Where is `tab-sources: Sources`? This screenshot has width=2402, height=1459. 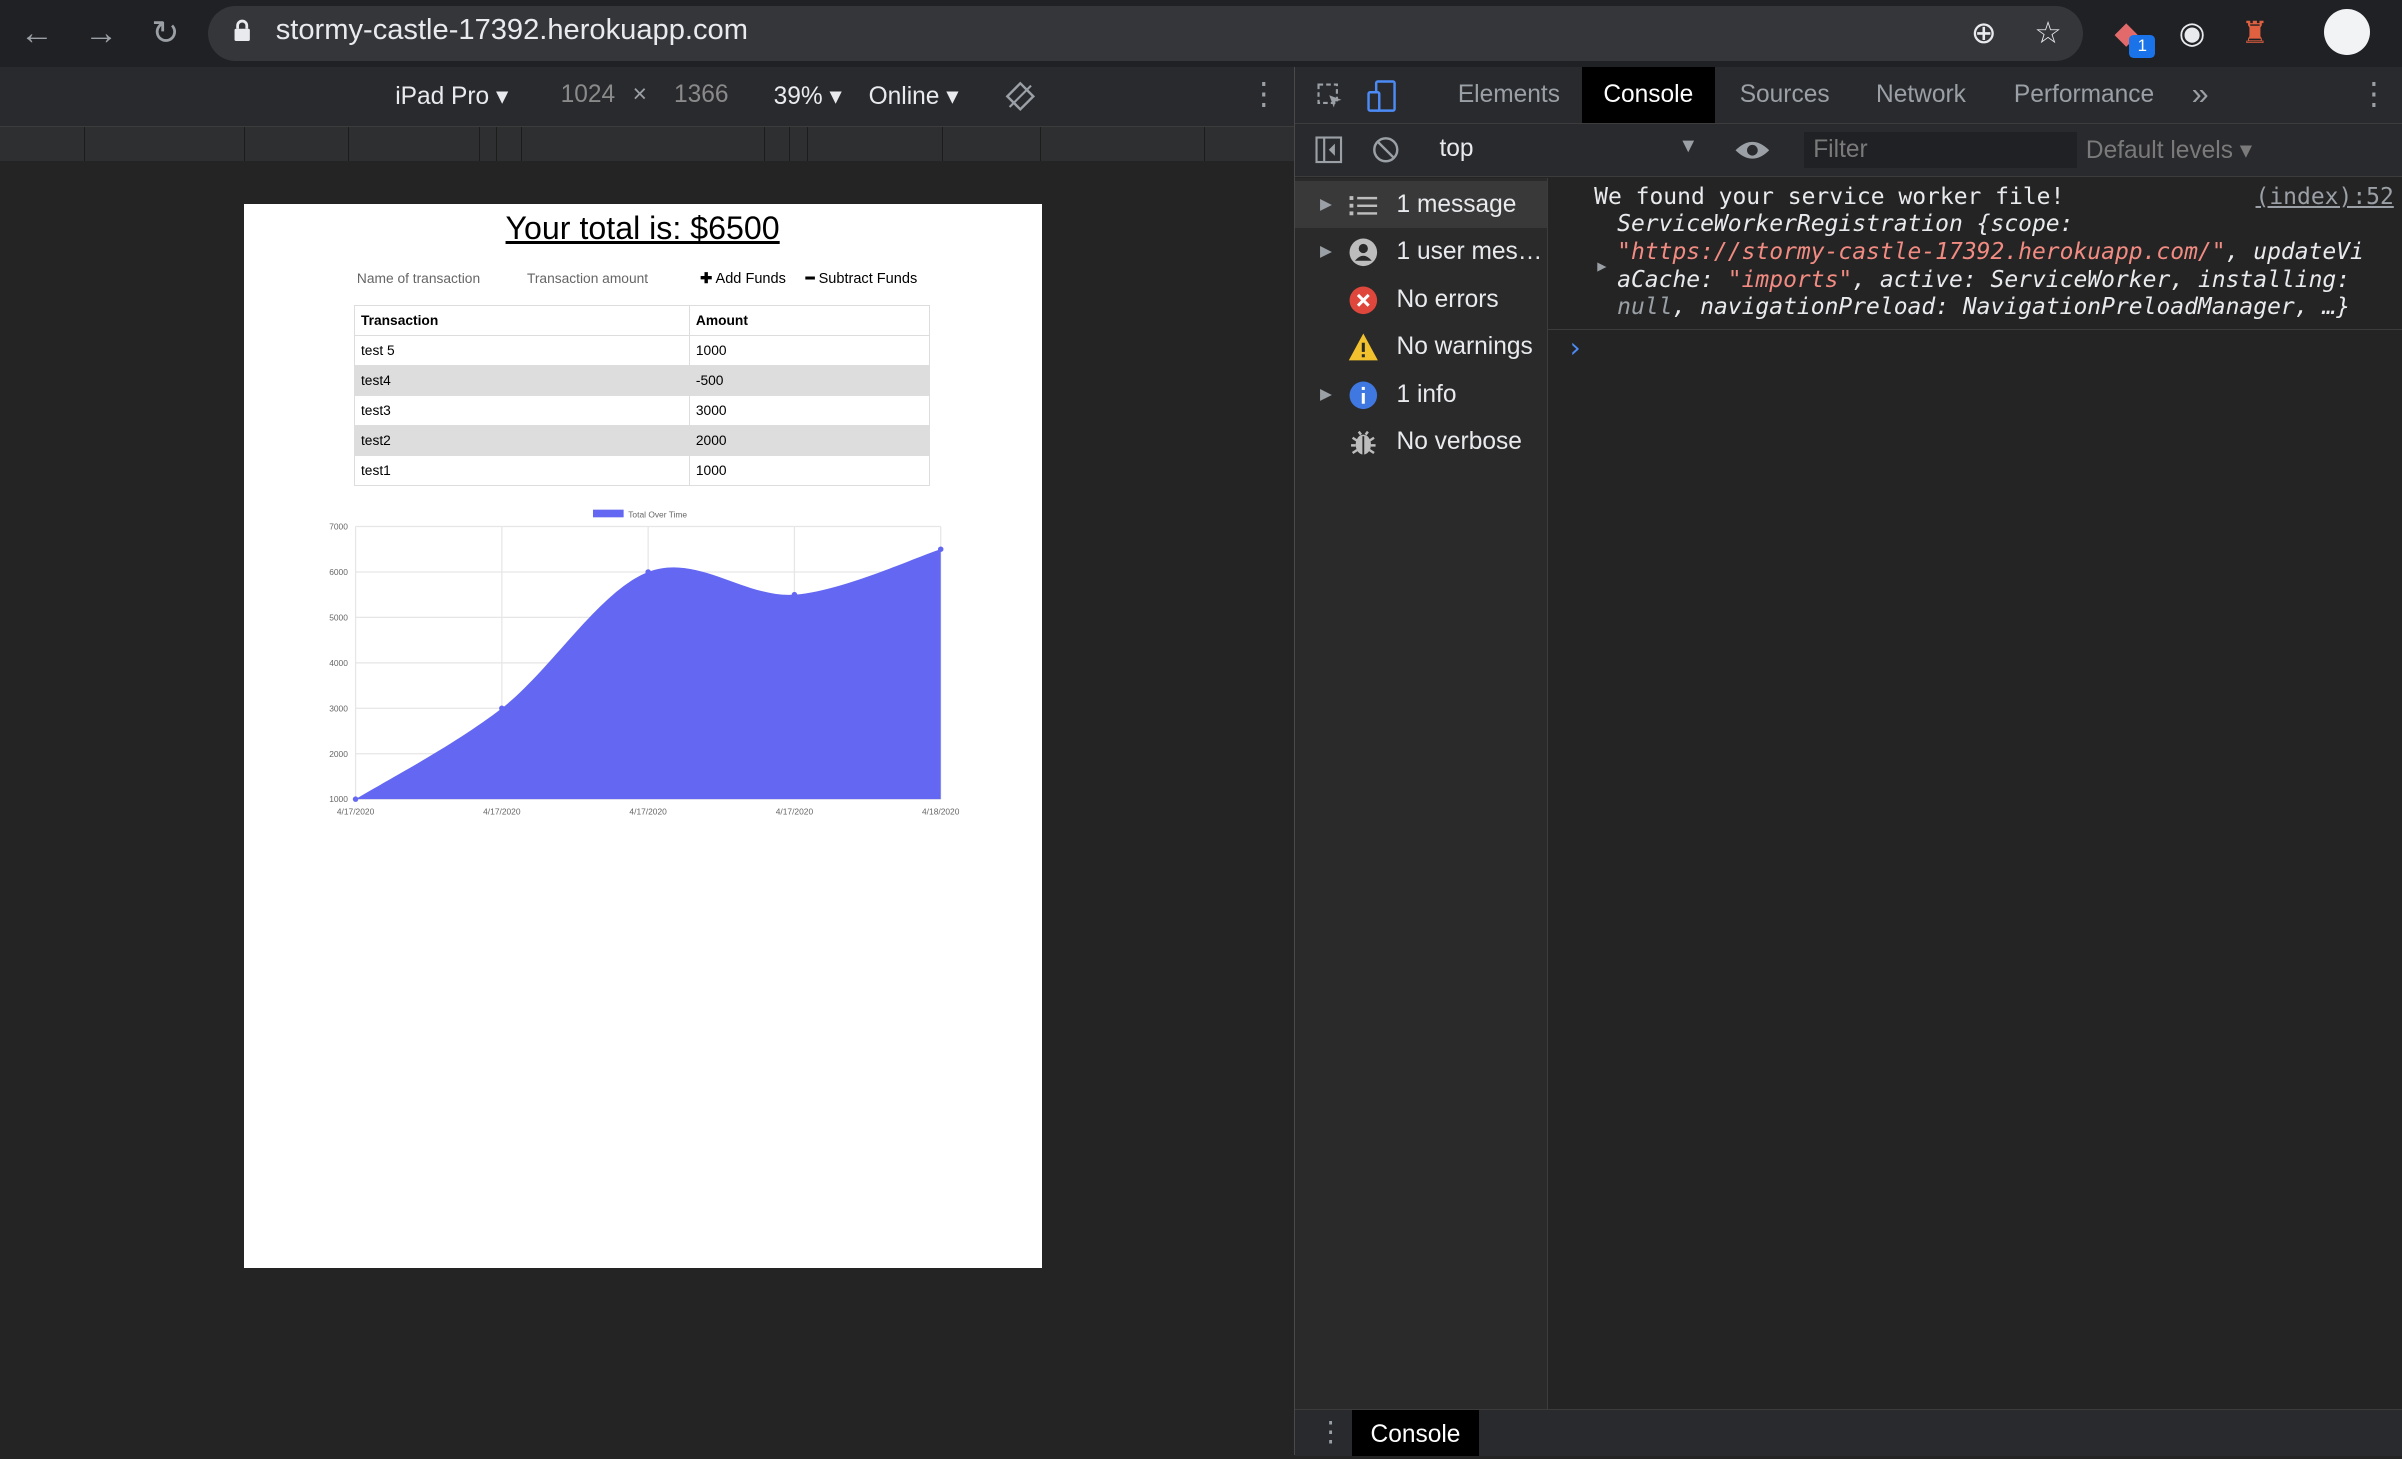
tab-sources: Sources is located at coordinates (1785, 94).